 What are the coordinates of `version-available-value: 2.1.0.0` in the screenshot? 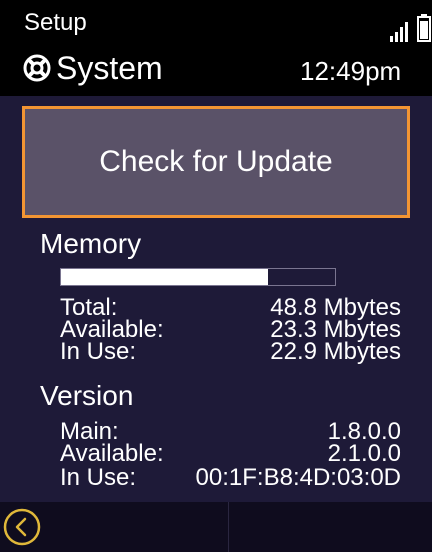 It's located at (364, 453).